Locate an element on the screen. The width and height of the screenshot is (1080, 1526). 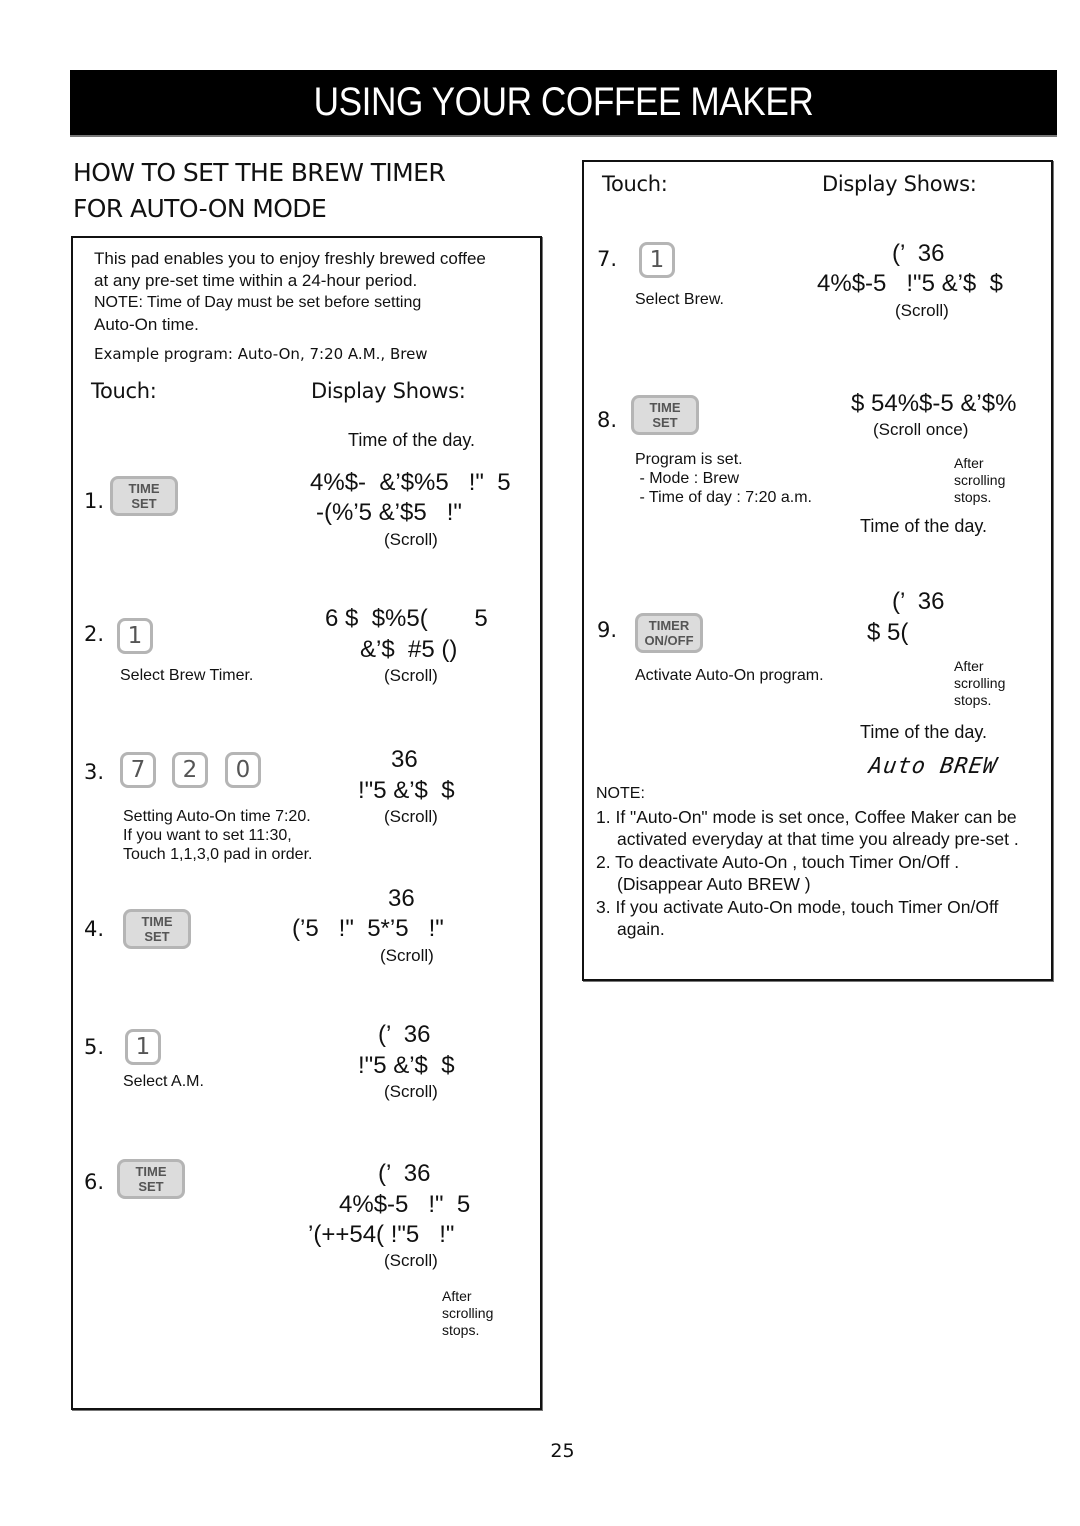
button-label-line-1: TIMER is located at coordinates (669, 625).